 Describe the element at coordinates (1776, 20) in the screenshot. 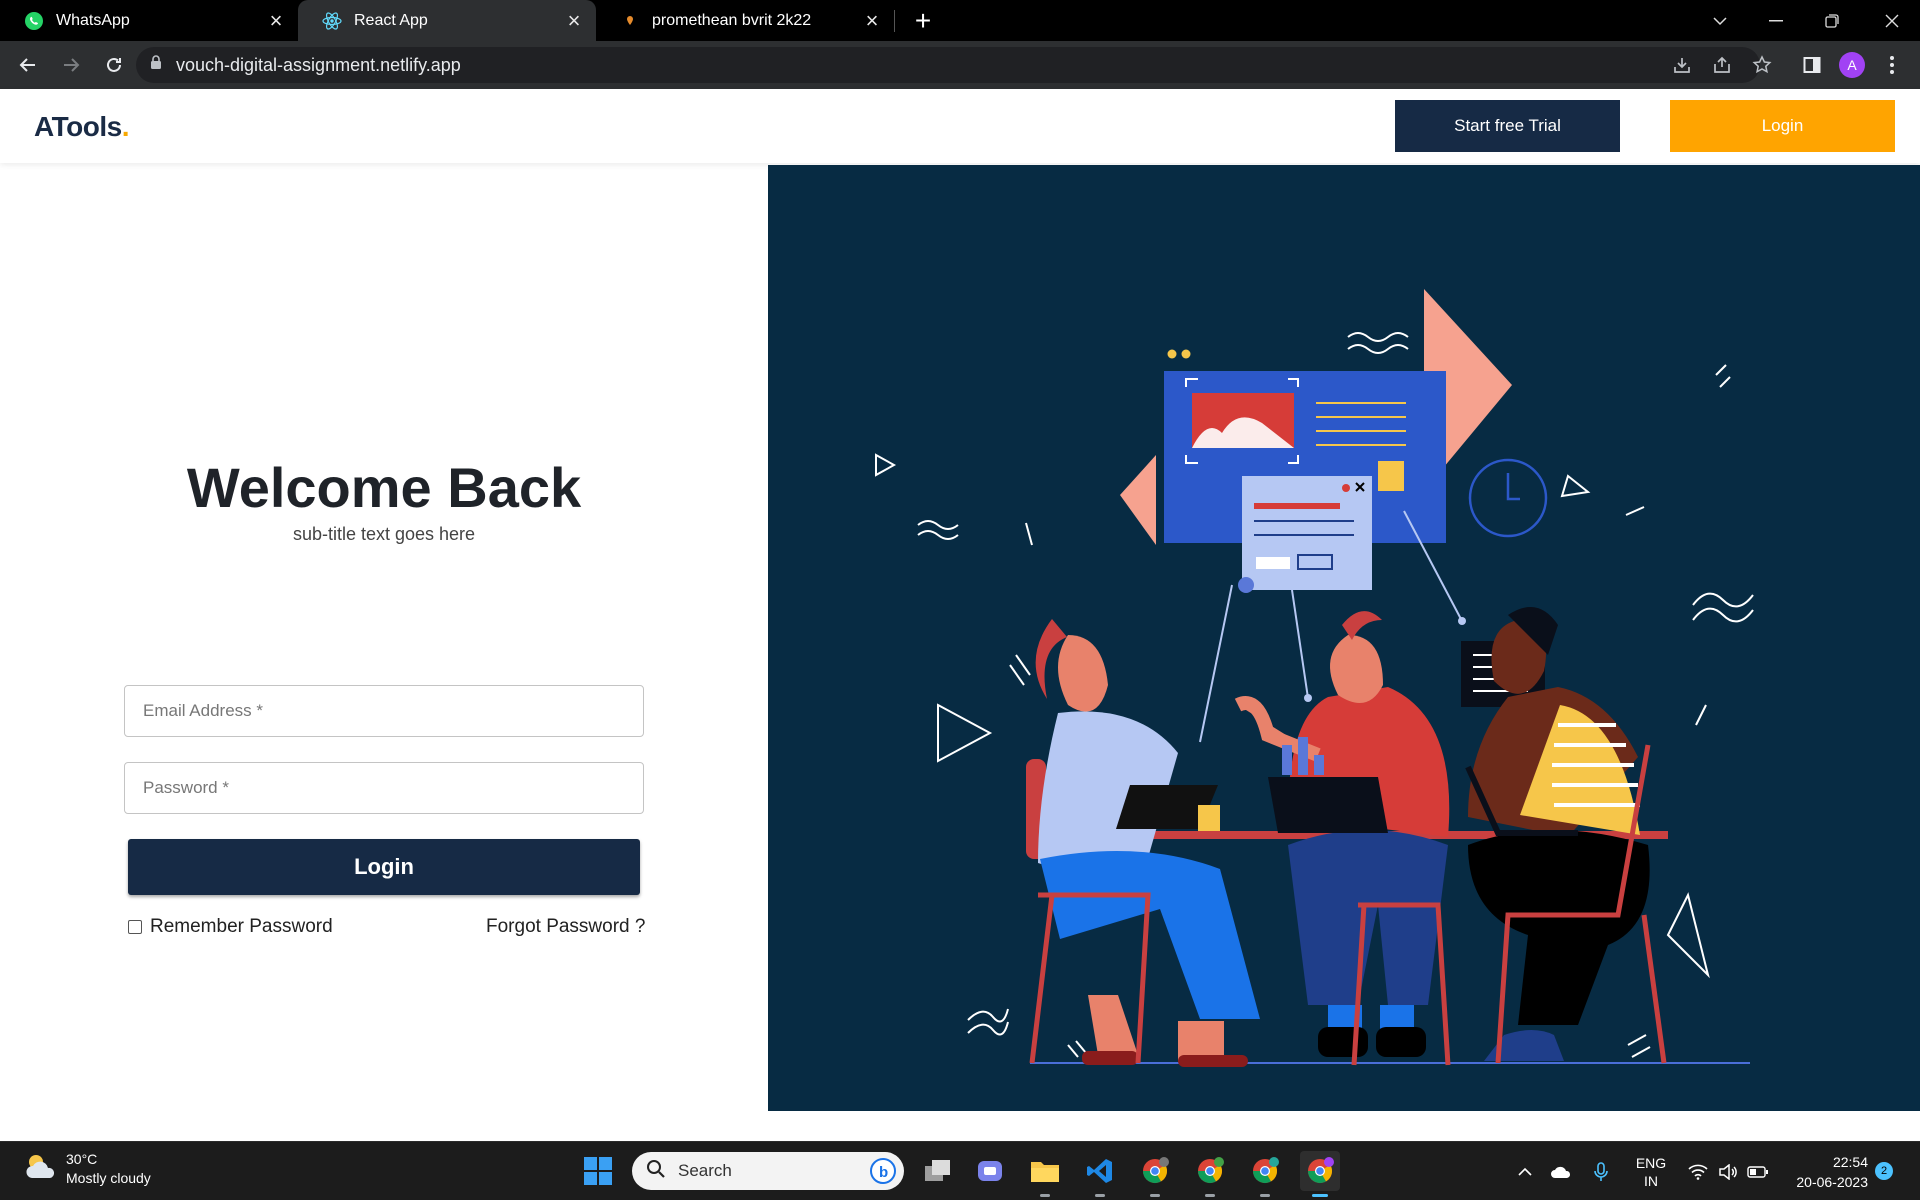

I see `minimize-icon` at that location.